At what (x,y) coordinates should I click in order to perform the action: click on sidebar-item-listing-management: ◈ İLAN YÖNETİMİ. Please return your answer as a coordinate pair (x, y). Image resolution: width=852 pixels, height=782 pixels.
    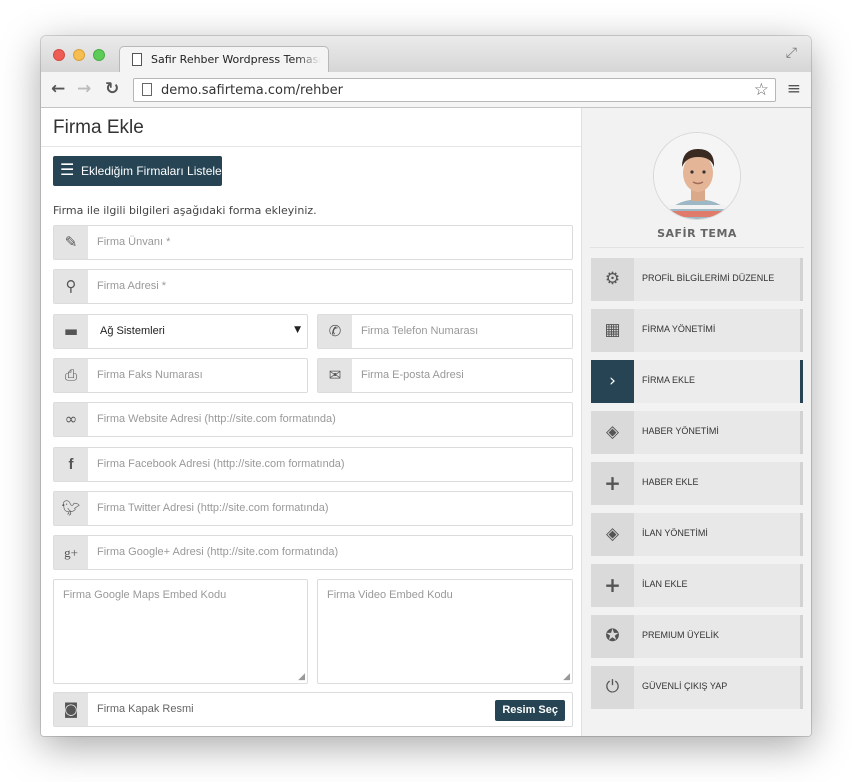
    Looking at the image, I should click on (697, 534).